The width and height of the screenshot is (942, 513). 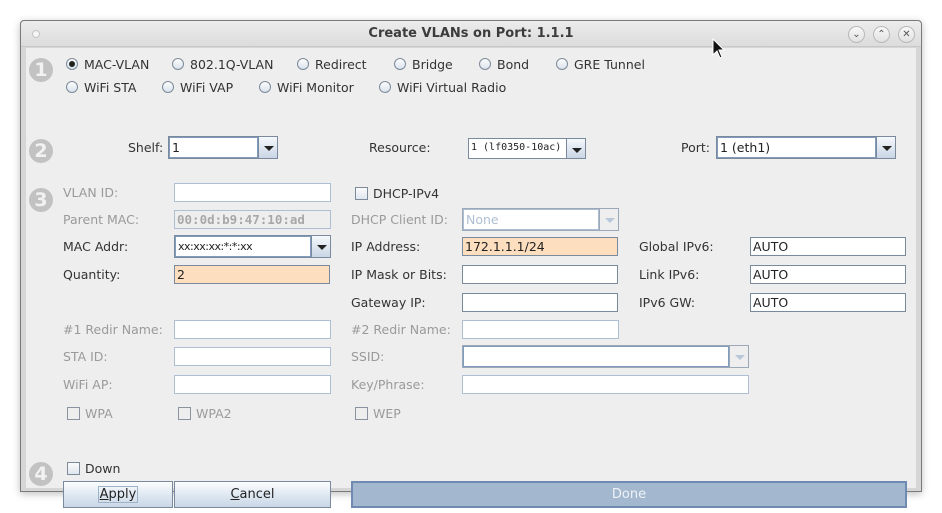 I want to click on checkbox-label: WPA2, so click(x=214, y=413).